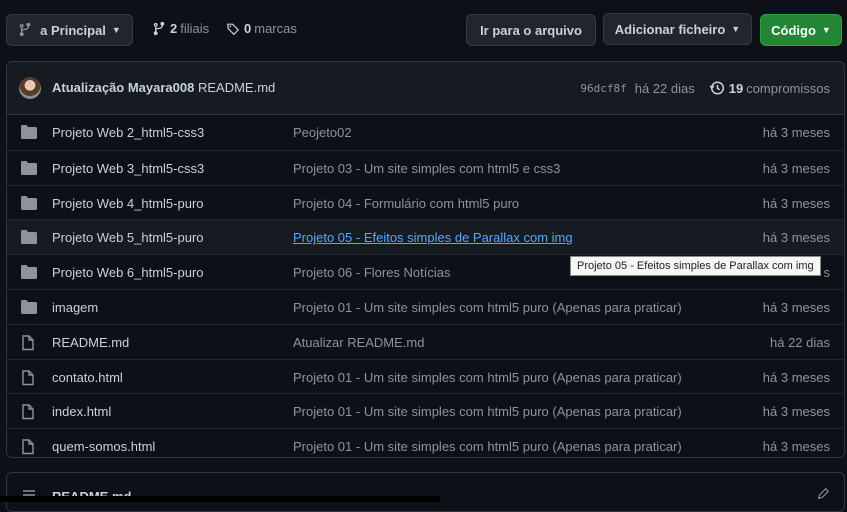 Image resolution: width=847 pixels, height=512 pixels. What do you see at coordinates (128, 237) in the screenshot?
I see `file-name-link: Projeto Web 5_html5-puro` at bounding box center [128, 237].